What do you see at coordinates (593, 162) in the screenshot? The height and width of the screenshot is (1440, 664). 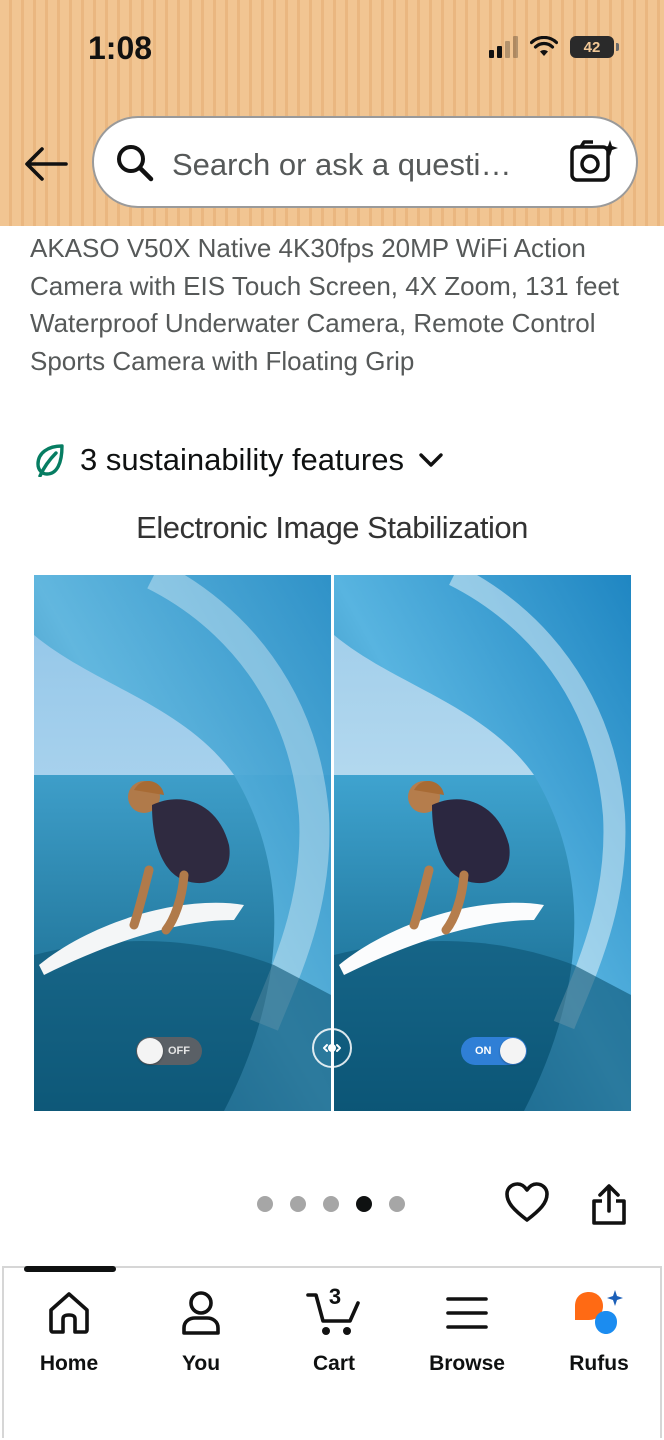 I see `camera-search-icon` at bounding box center [593, 162].